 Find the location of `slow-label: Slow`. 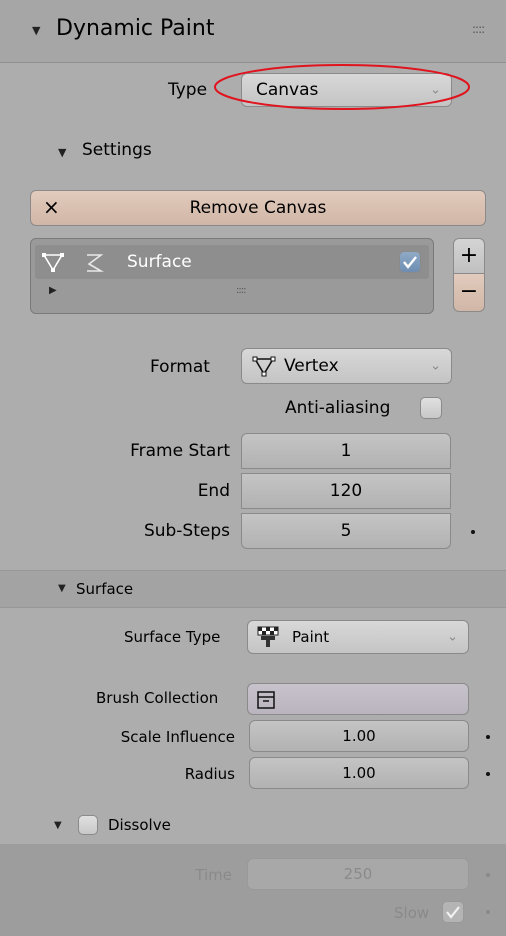

slow-label: Slow is located at coordinates (412, 913).